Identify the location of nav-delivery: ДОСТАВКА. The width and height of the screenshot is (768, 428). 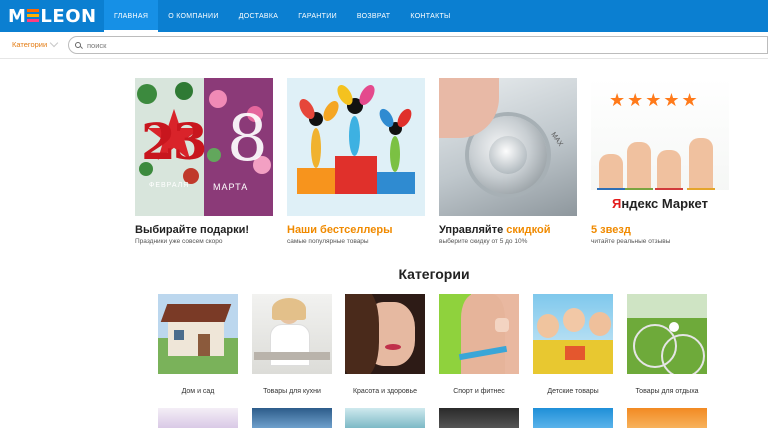
(259, 16).